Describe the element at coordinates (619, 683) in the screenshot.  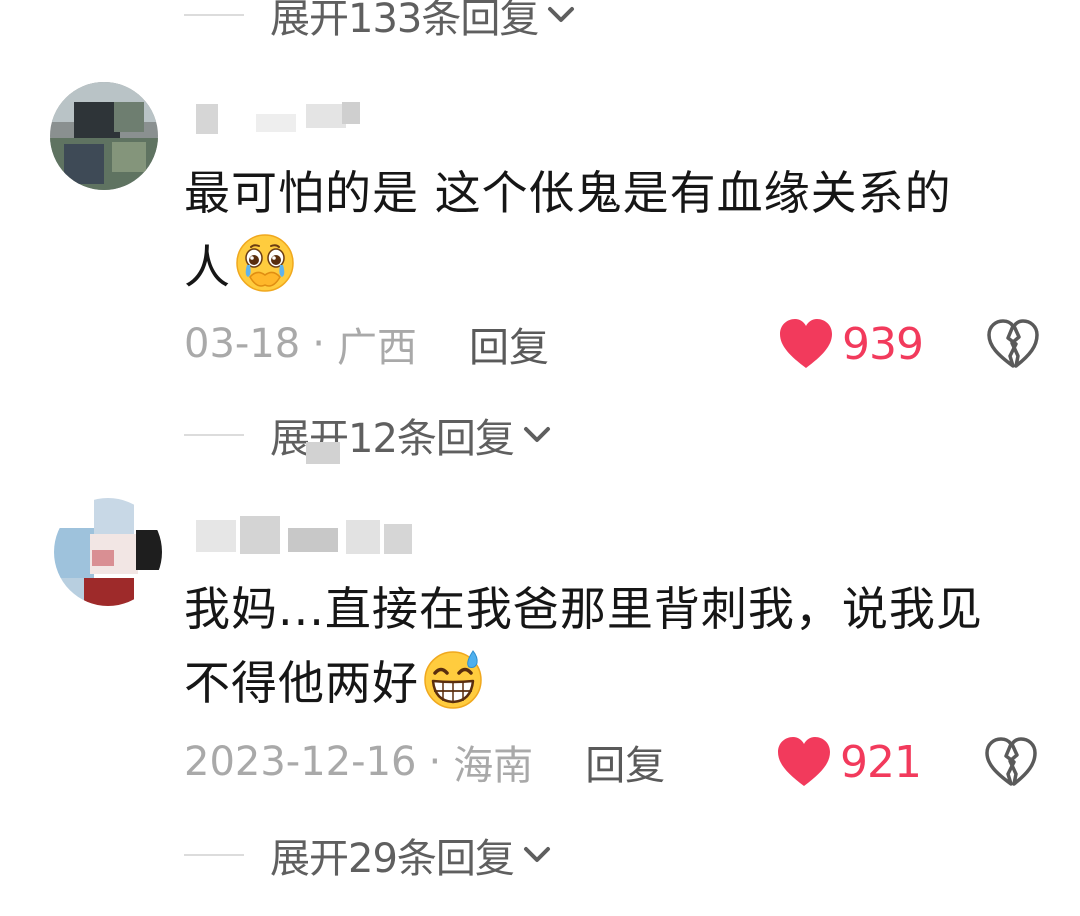
I see `comment-line: 不得他两好` at that location.